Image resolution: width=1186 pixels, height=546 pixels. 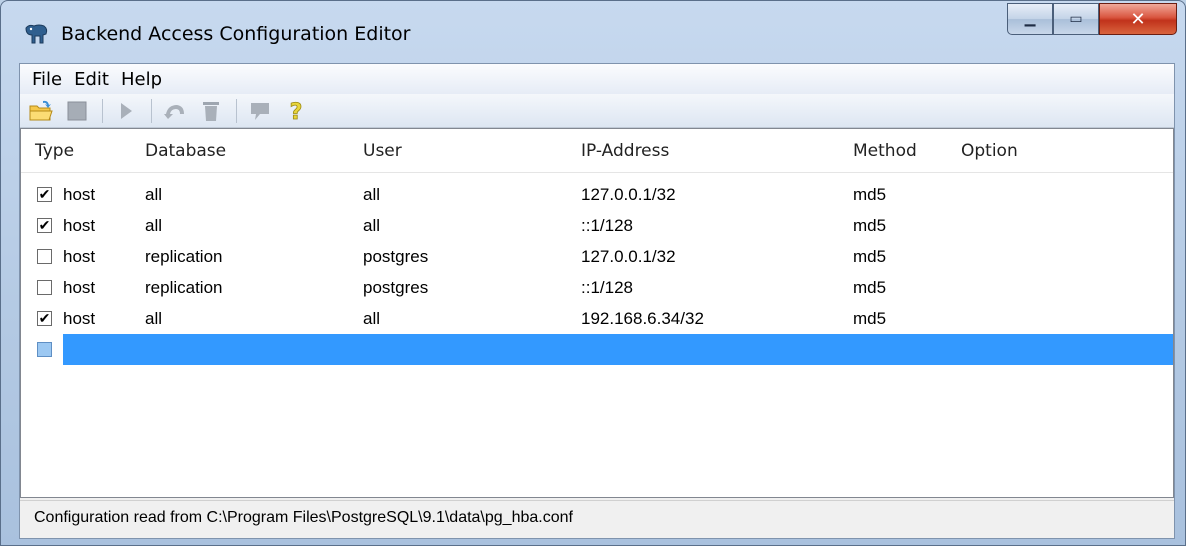 I want to click on execute-icon, so click(x=126, y=110).